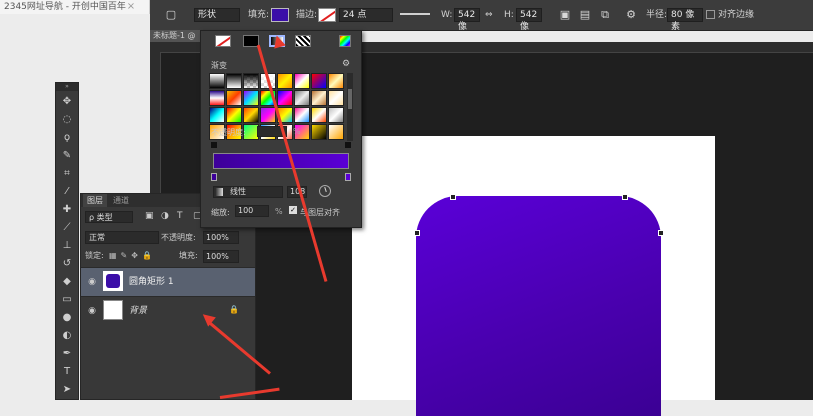 This screenshot has width=813, height=416. I want to click on history-brush-tool-icon: ↺, so click(67, 264).